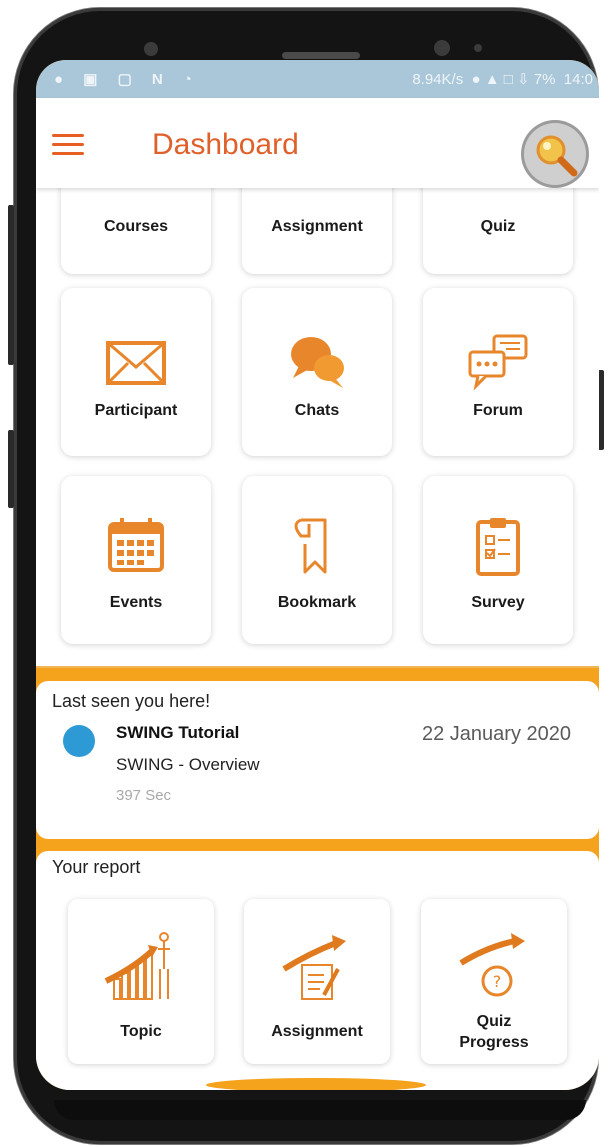 The height and width of the screenshot is (1147, 610). Describe the element at coordinates (136, 410) in the screenshot. I see `tile-label: Participant` at that location.